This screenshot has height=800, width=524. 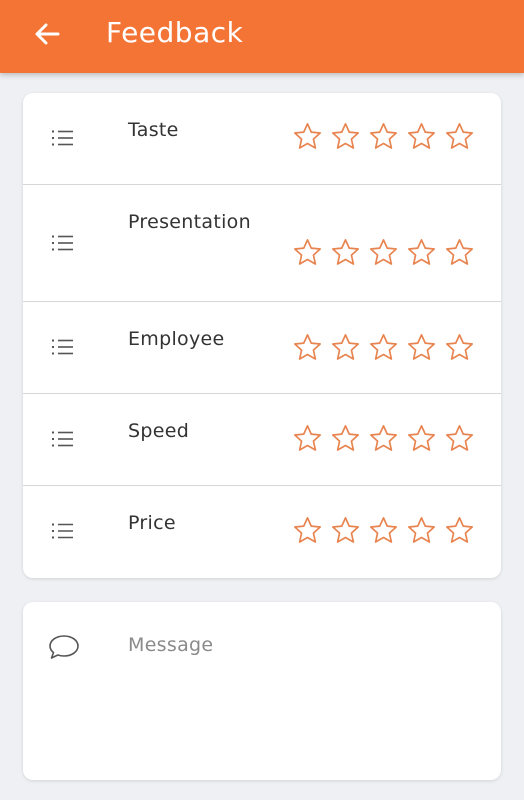 I want to click on rating-label: Presentation, so click(x=189, y=222).